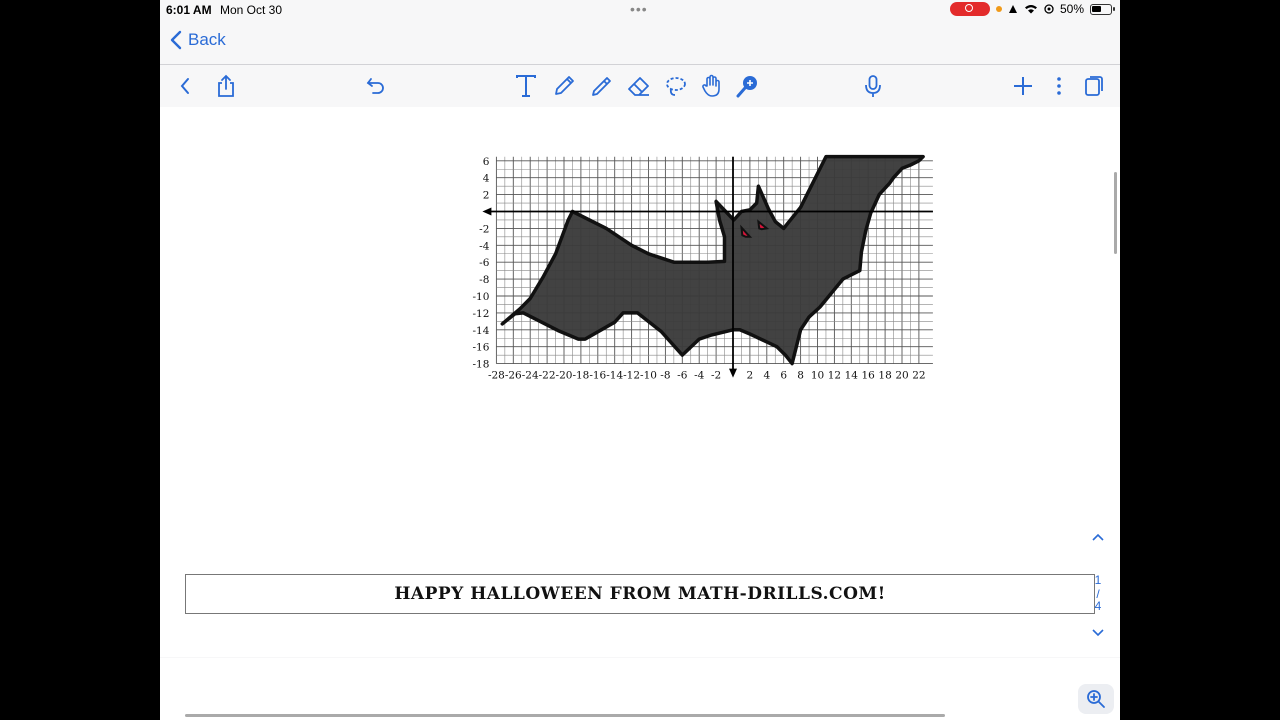  Describe the element at coordinates (631, 376) in the screenshot. I see `x-tick-label: -12` at that location.